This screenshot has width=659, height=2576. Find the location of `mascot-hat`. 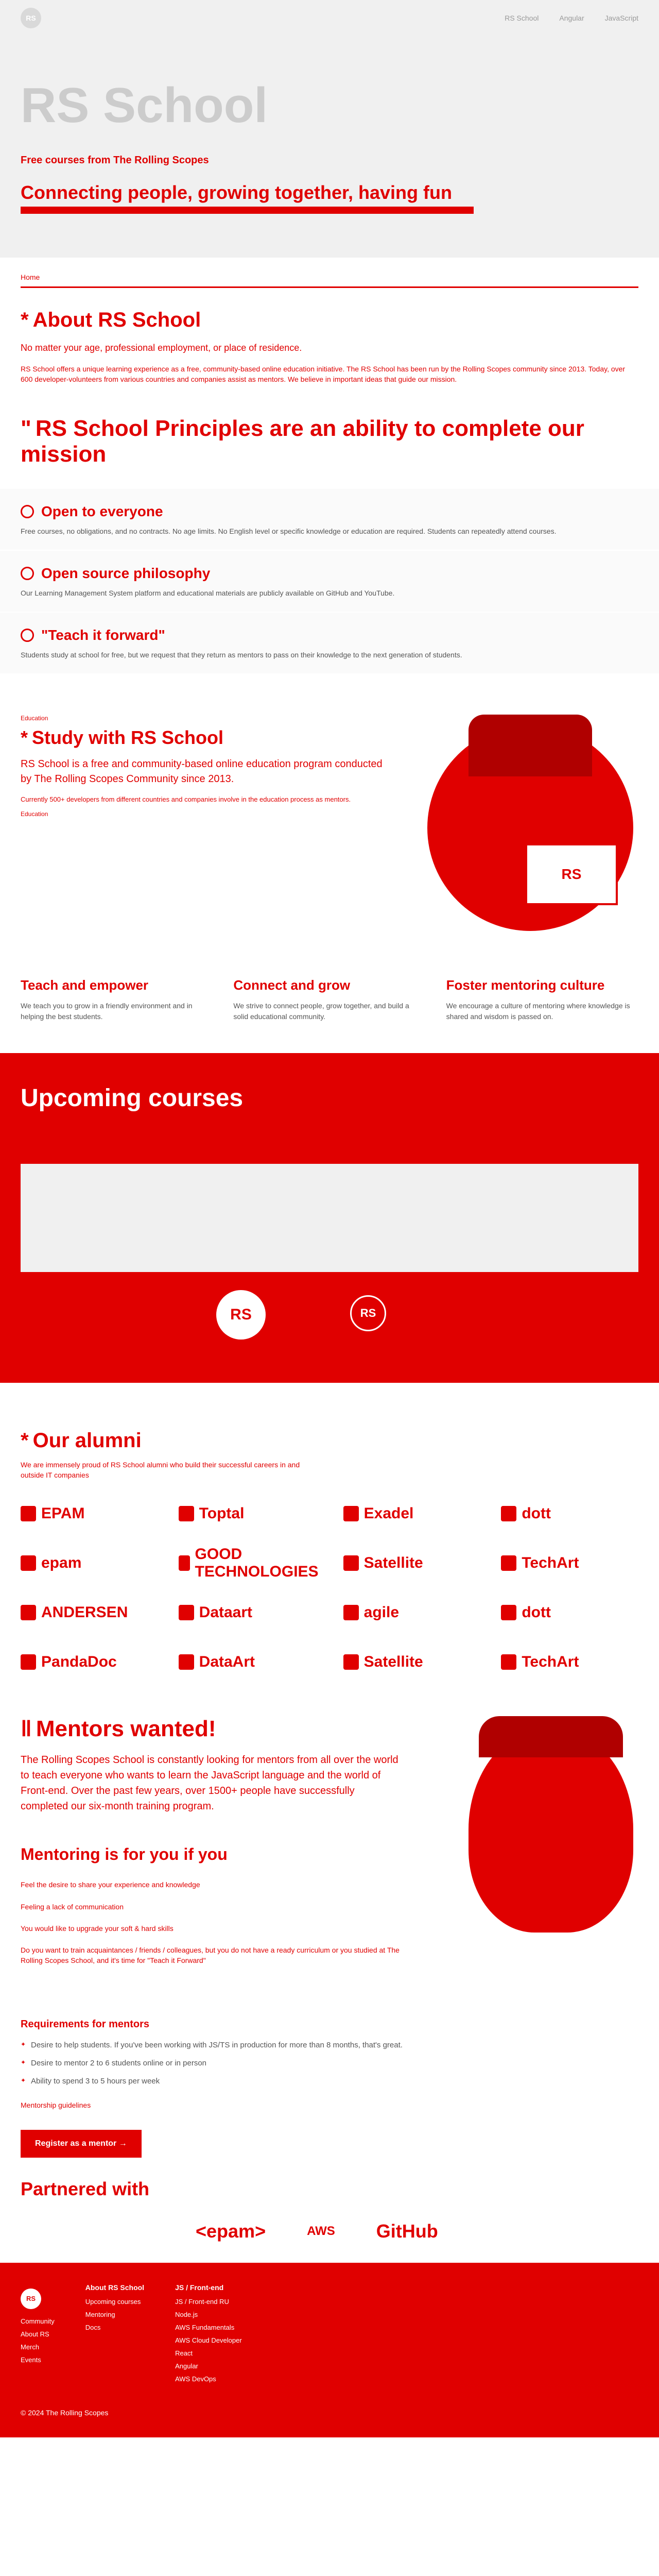

mascot-hat is located at coordinates (530, 745).